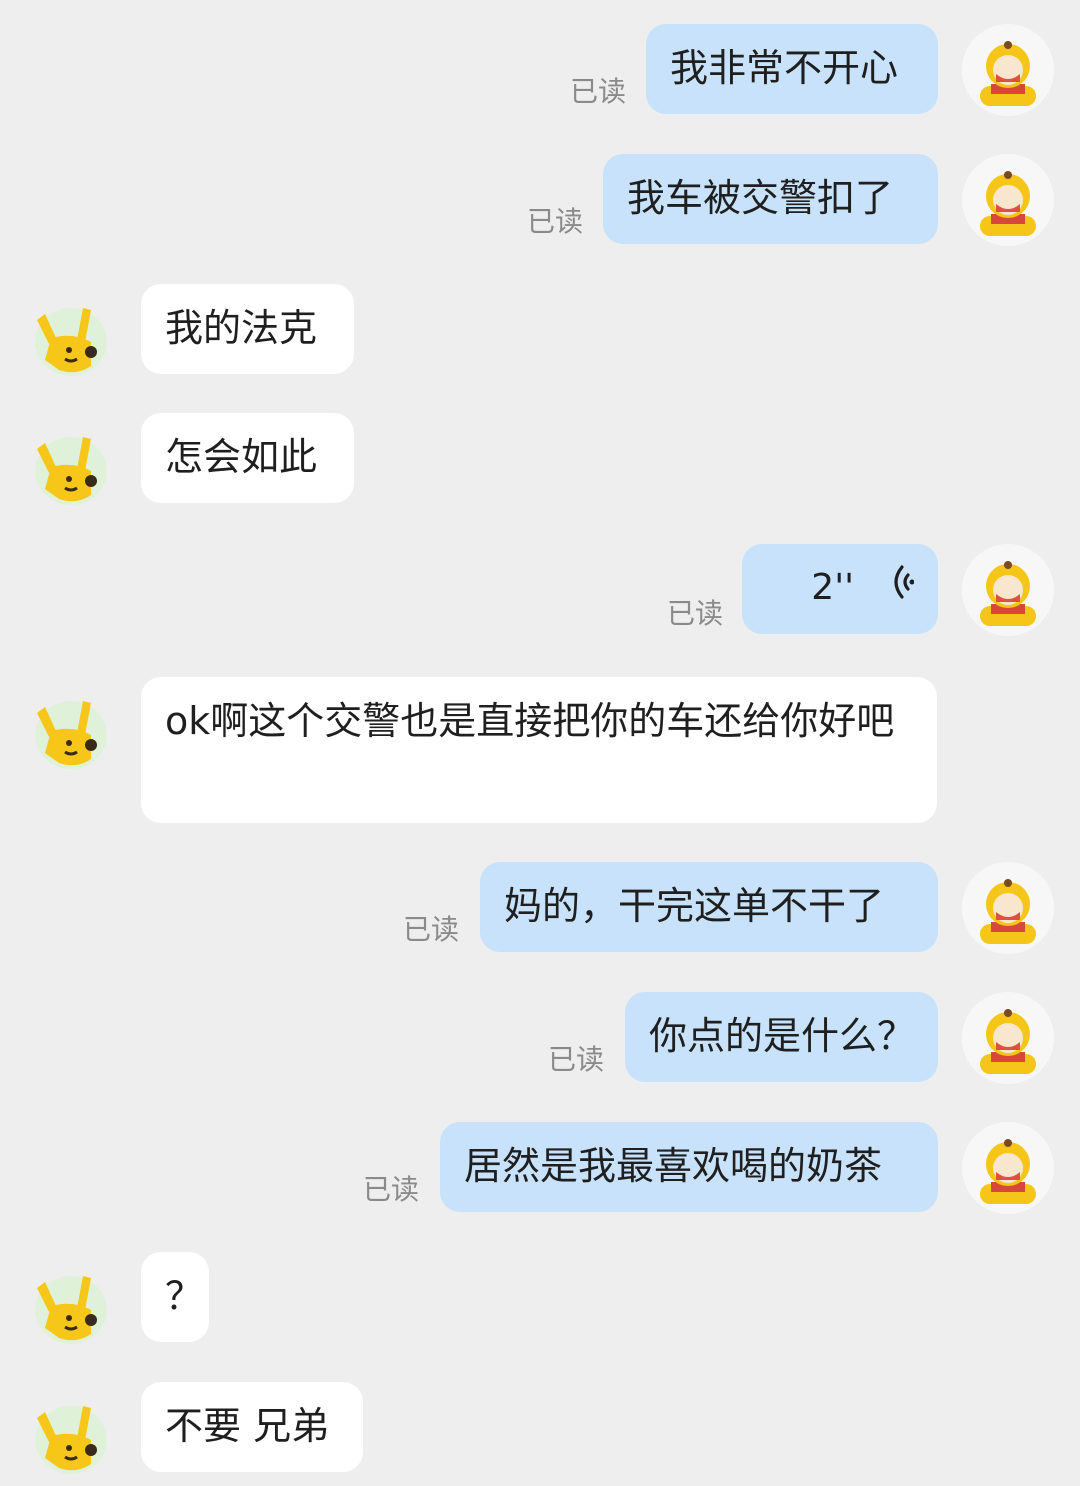  Describe the element at coordinates (540, 1427) in the screenshot. I see `message-row: 不要 兄弟` at that location.